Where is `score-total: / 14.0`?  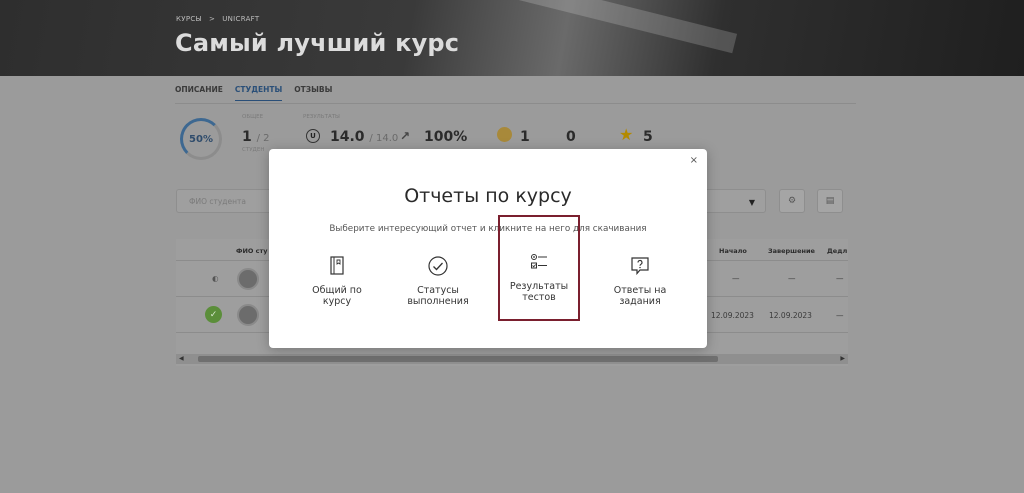 score-total: / 14.0 is located at coordinates (384, 138).